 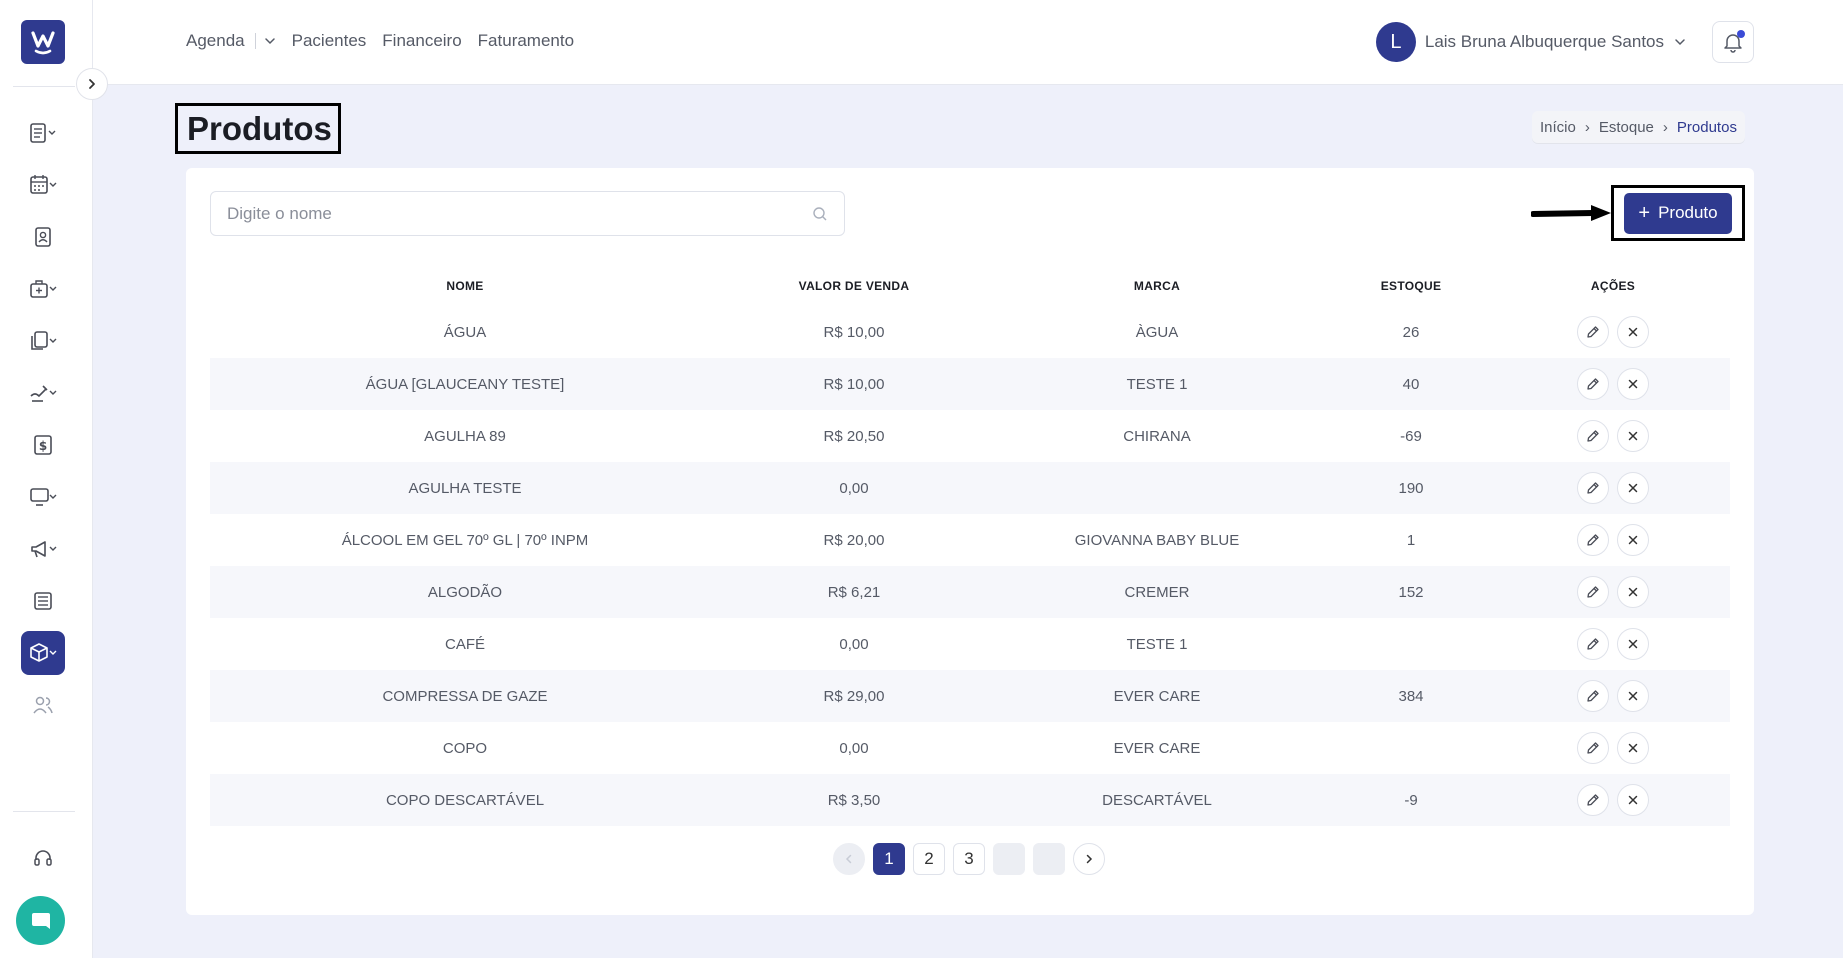 I want to click on megaphone-icon, so click(x=44, y=549).